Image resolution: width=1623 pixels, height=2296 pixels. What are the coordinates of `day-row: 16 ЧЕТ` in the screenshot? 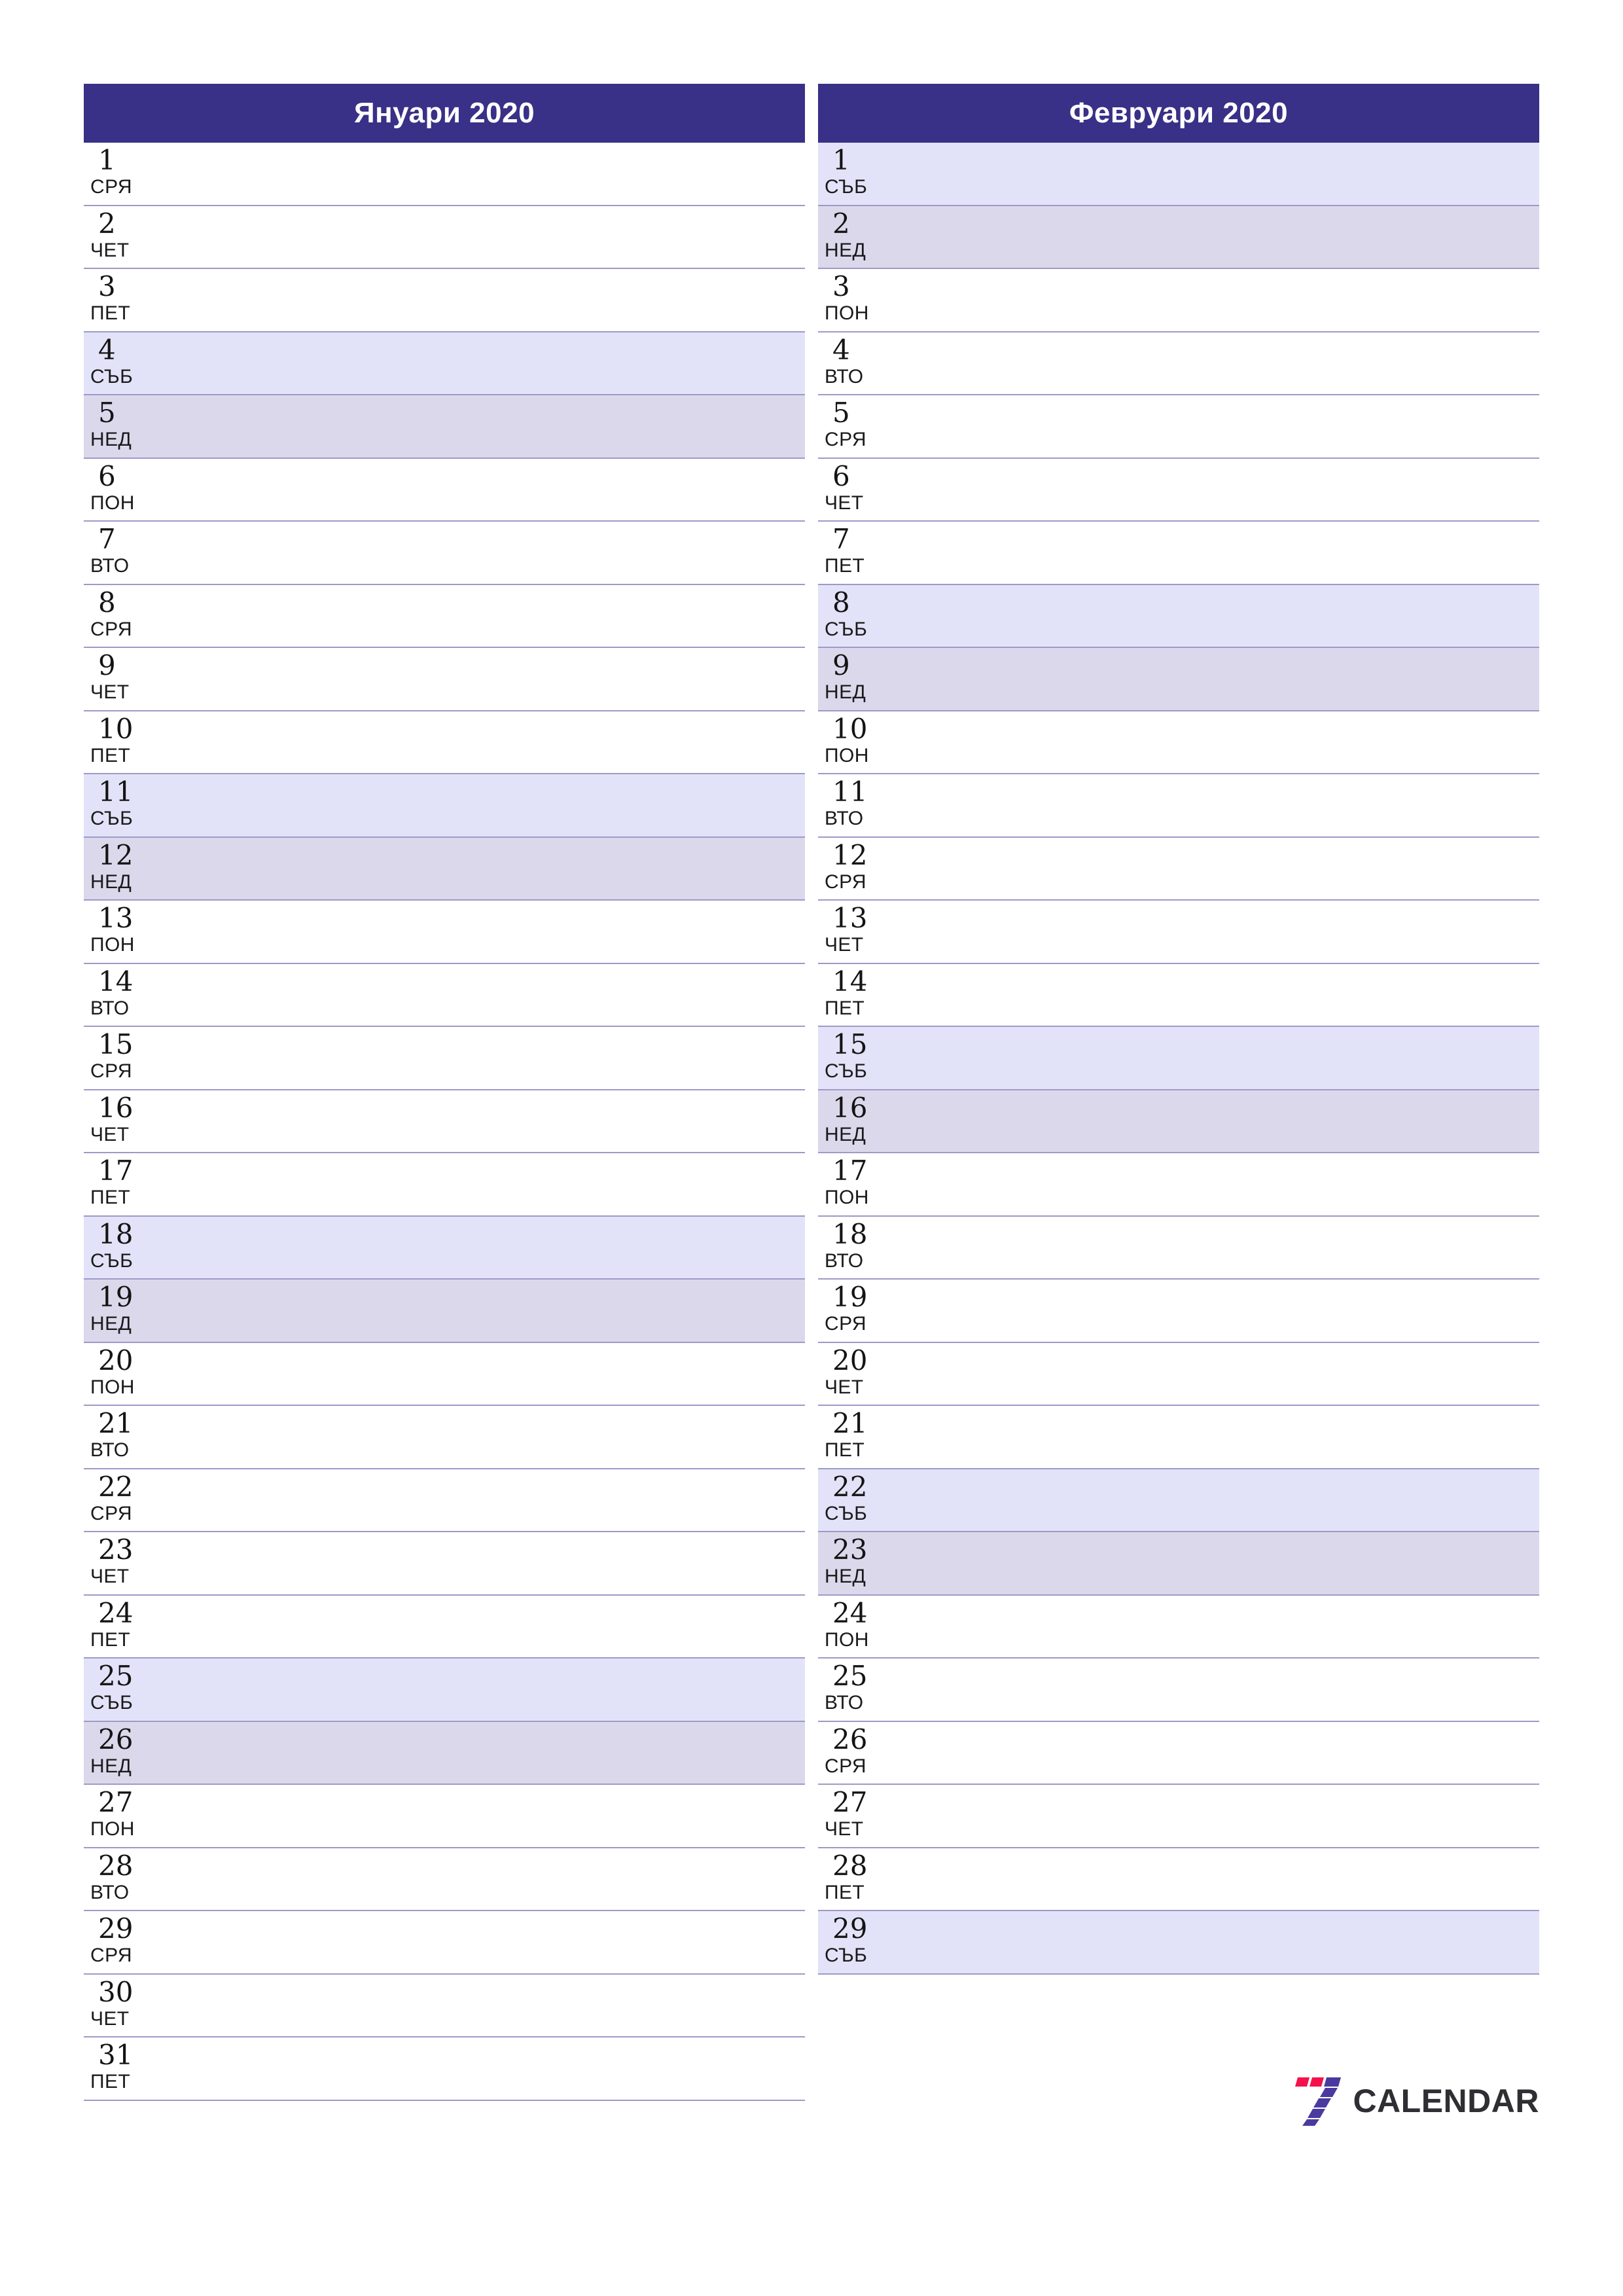 It's located at (445, 1121).